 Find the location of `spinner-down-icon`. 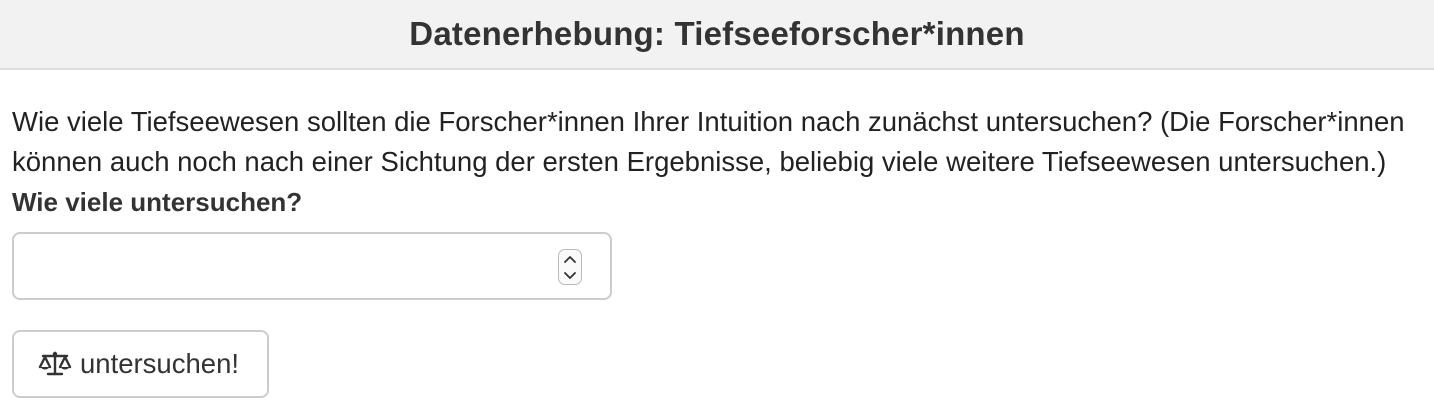

spinner-down-icon is located at coordinates (570, 275).